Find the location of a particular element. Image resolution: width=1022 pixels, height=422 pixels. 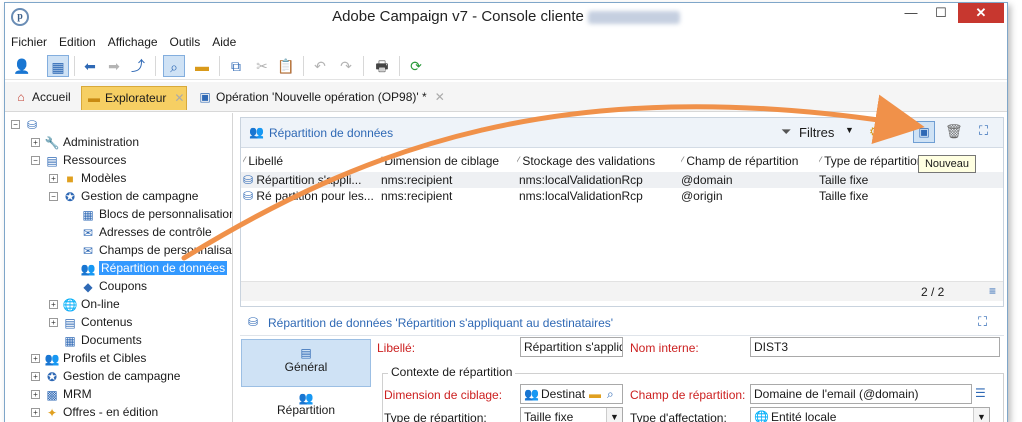

dimension-label: Dimension de ciblage: is located at coordinates (443, 395).